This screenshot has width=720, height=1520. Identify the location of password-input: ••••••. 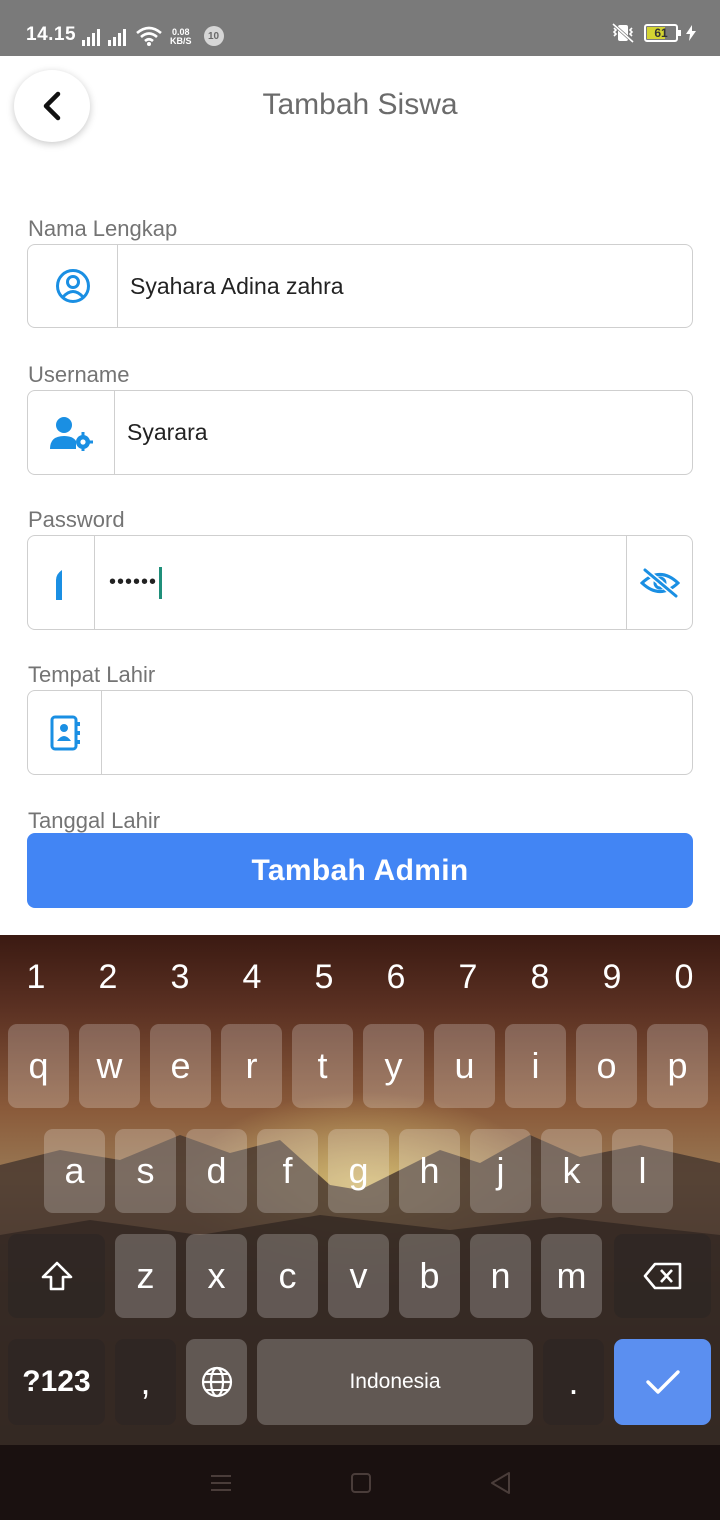
(360, 582).